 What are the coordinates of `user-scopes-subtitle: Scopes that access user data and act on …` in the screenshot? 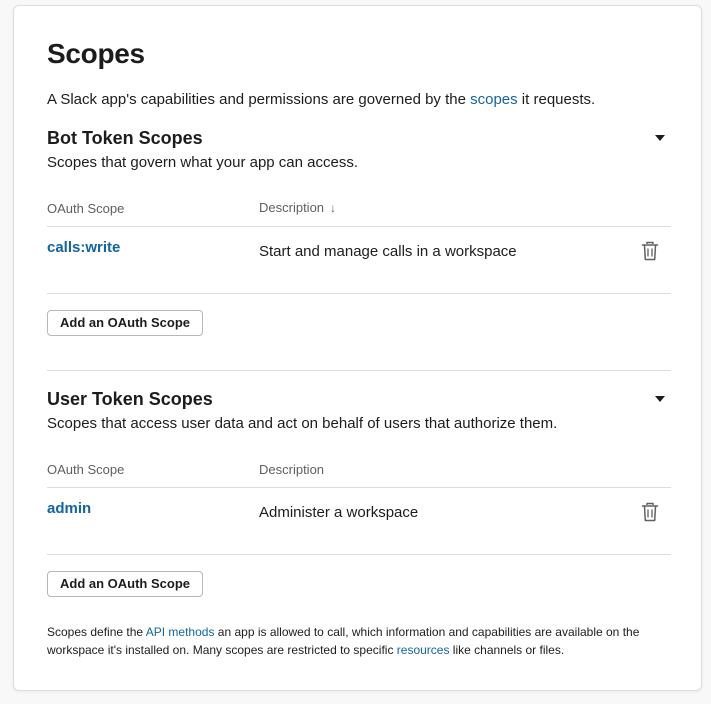 It's located at (302, 423).